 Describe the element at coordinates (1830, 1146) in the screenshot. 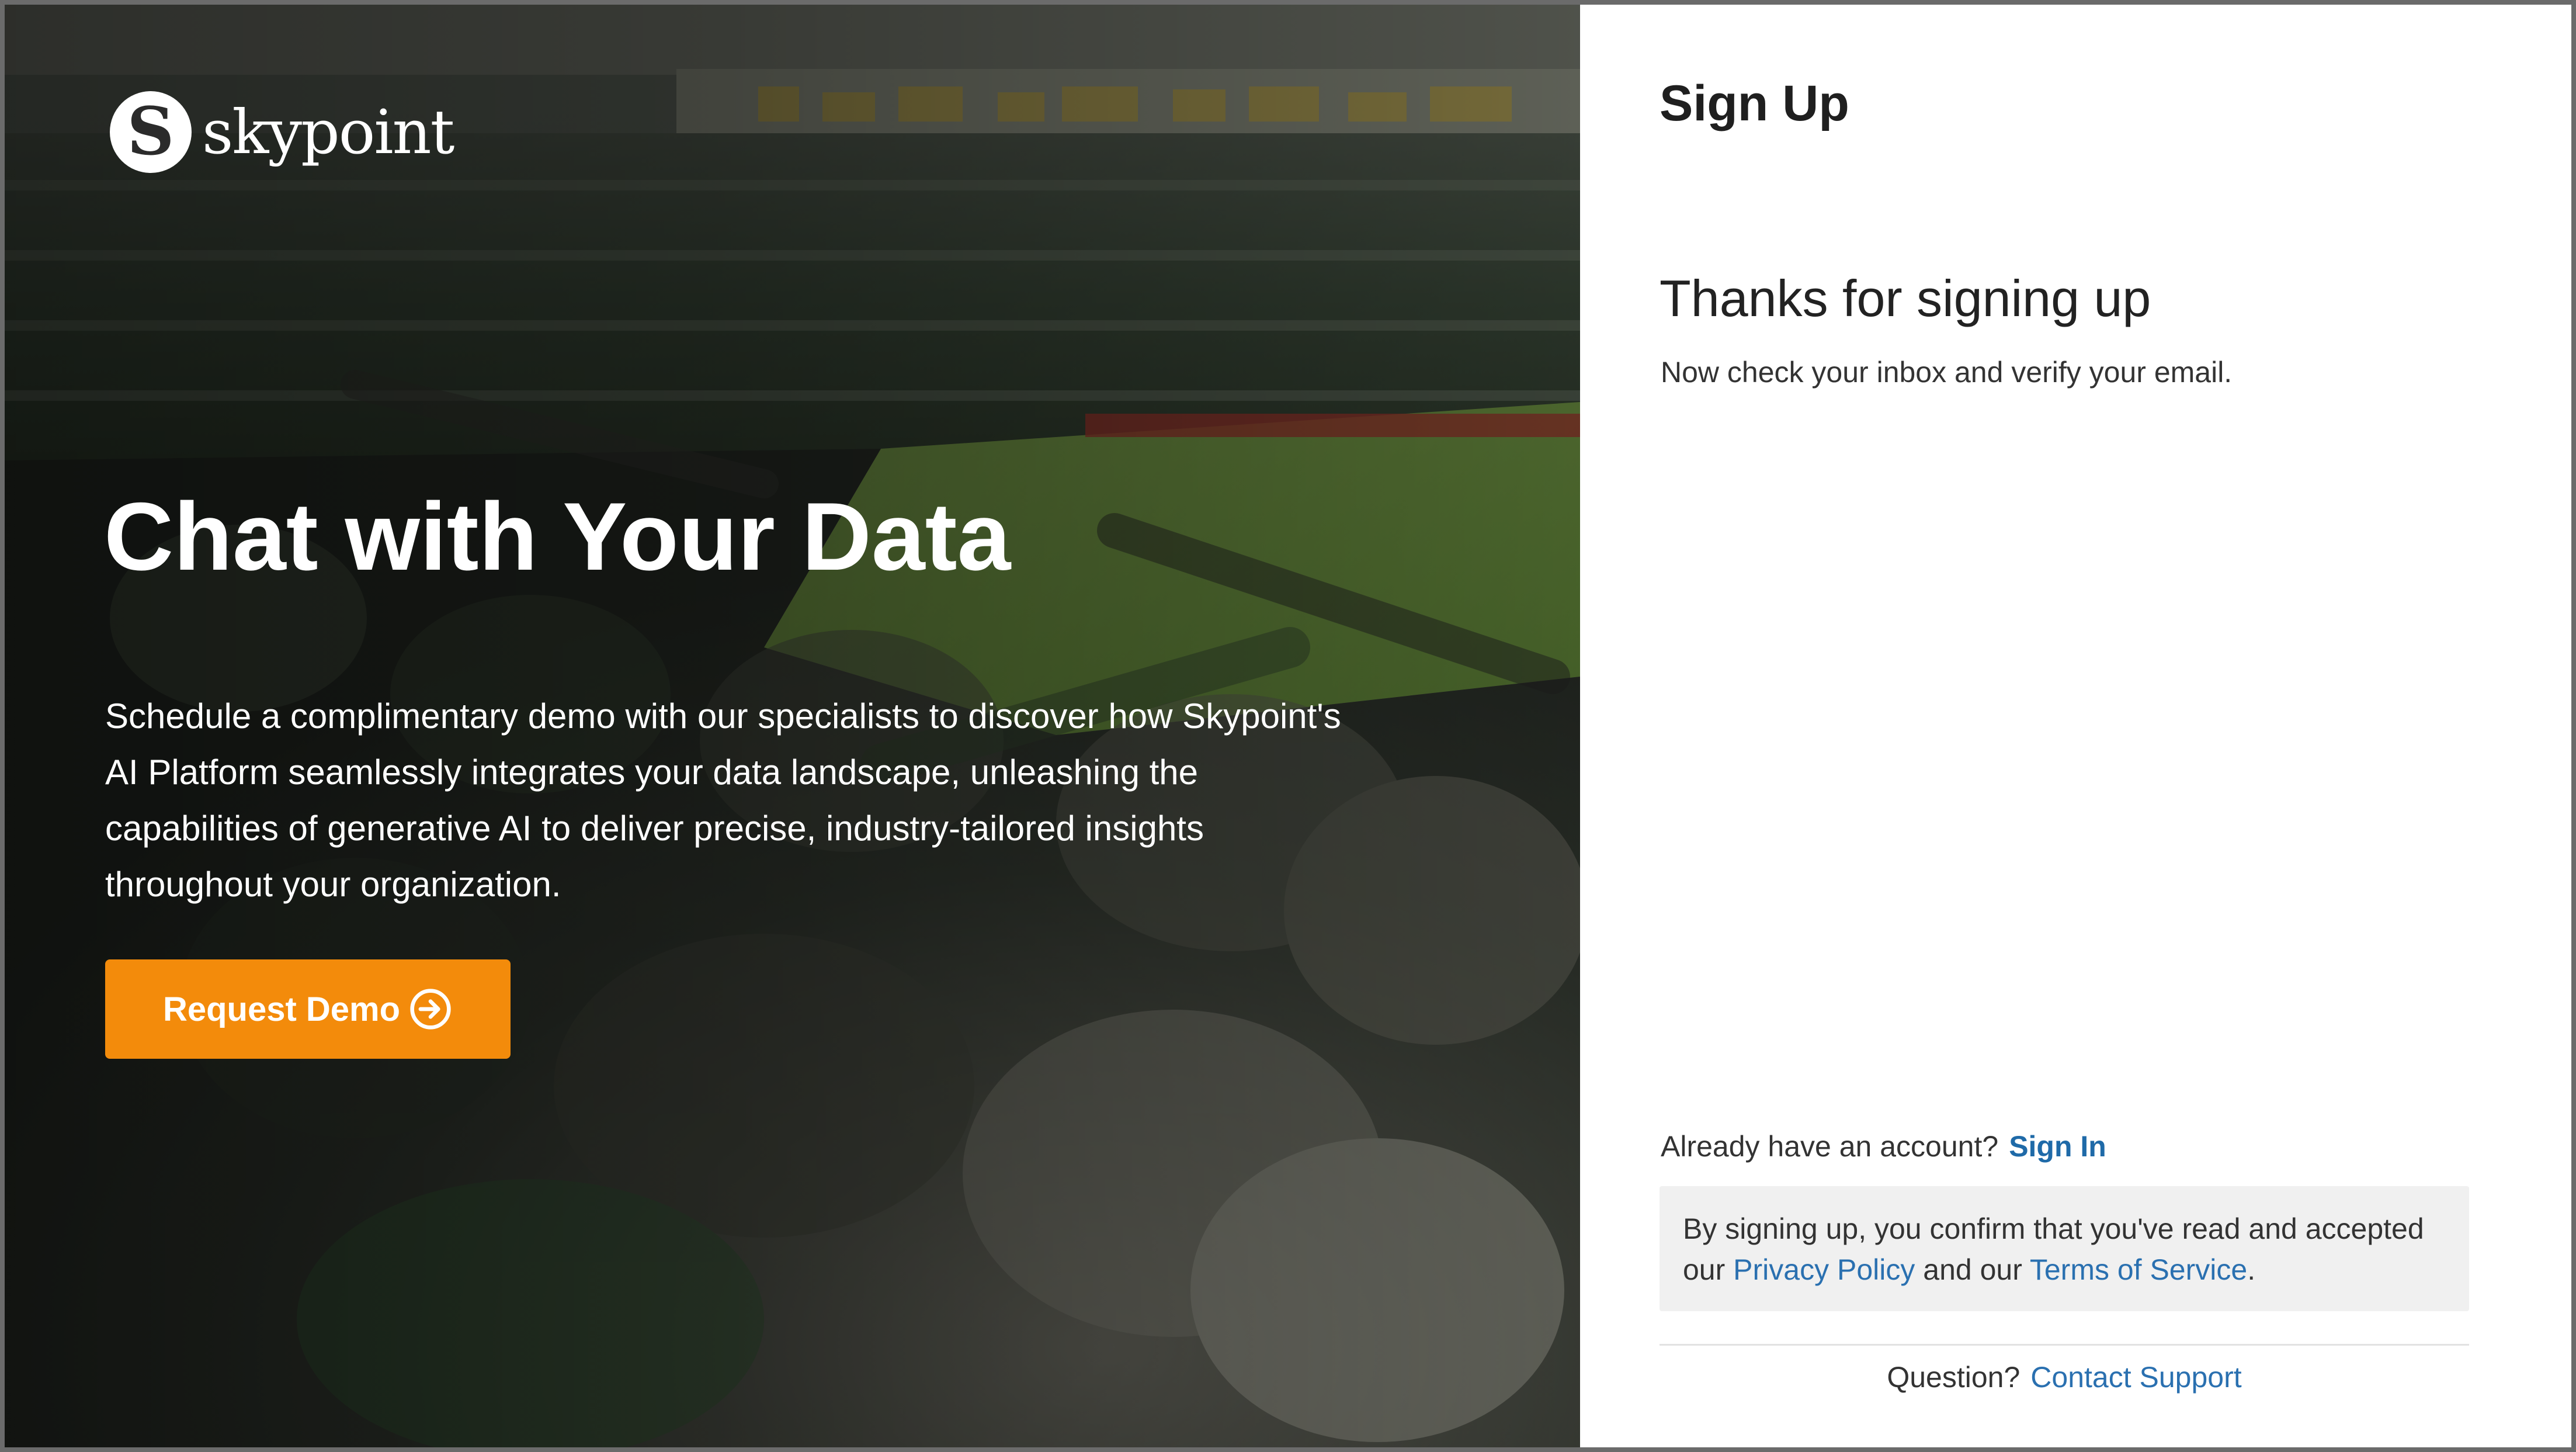

I see `already-account-text: Already have an account?` at that location.